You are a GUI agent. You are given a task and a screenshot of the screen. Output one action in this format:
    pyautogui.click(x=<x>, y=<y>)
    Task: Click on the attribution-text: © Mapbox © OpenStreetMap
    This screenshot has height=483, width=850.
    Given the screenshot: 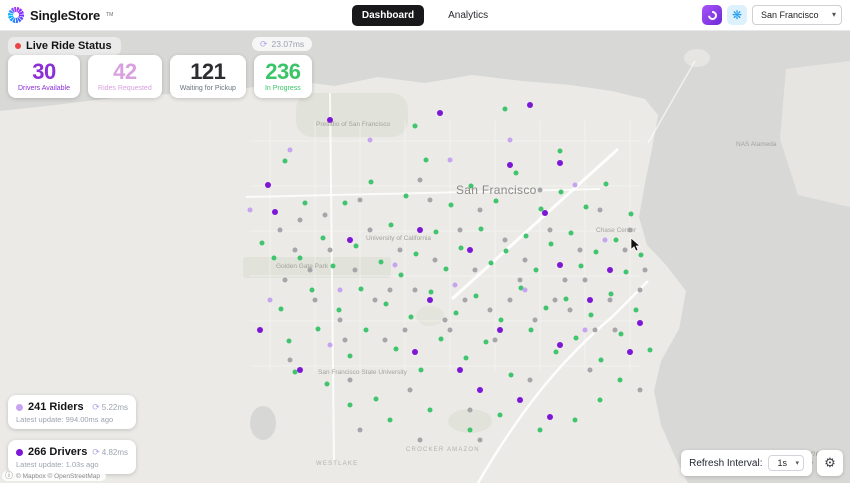 What is the action you would take?
    pyautogui.click(x=58, y=476)
    